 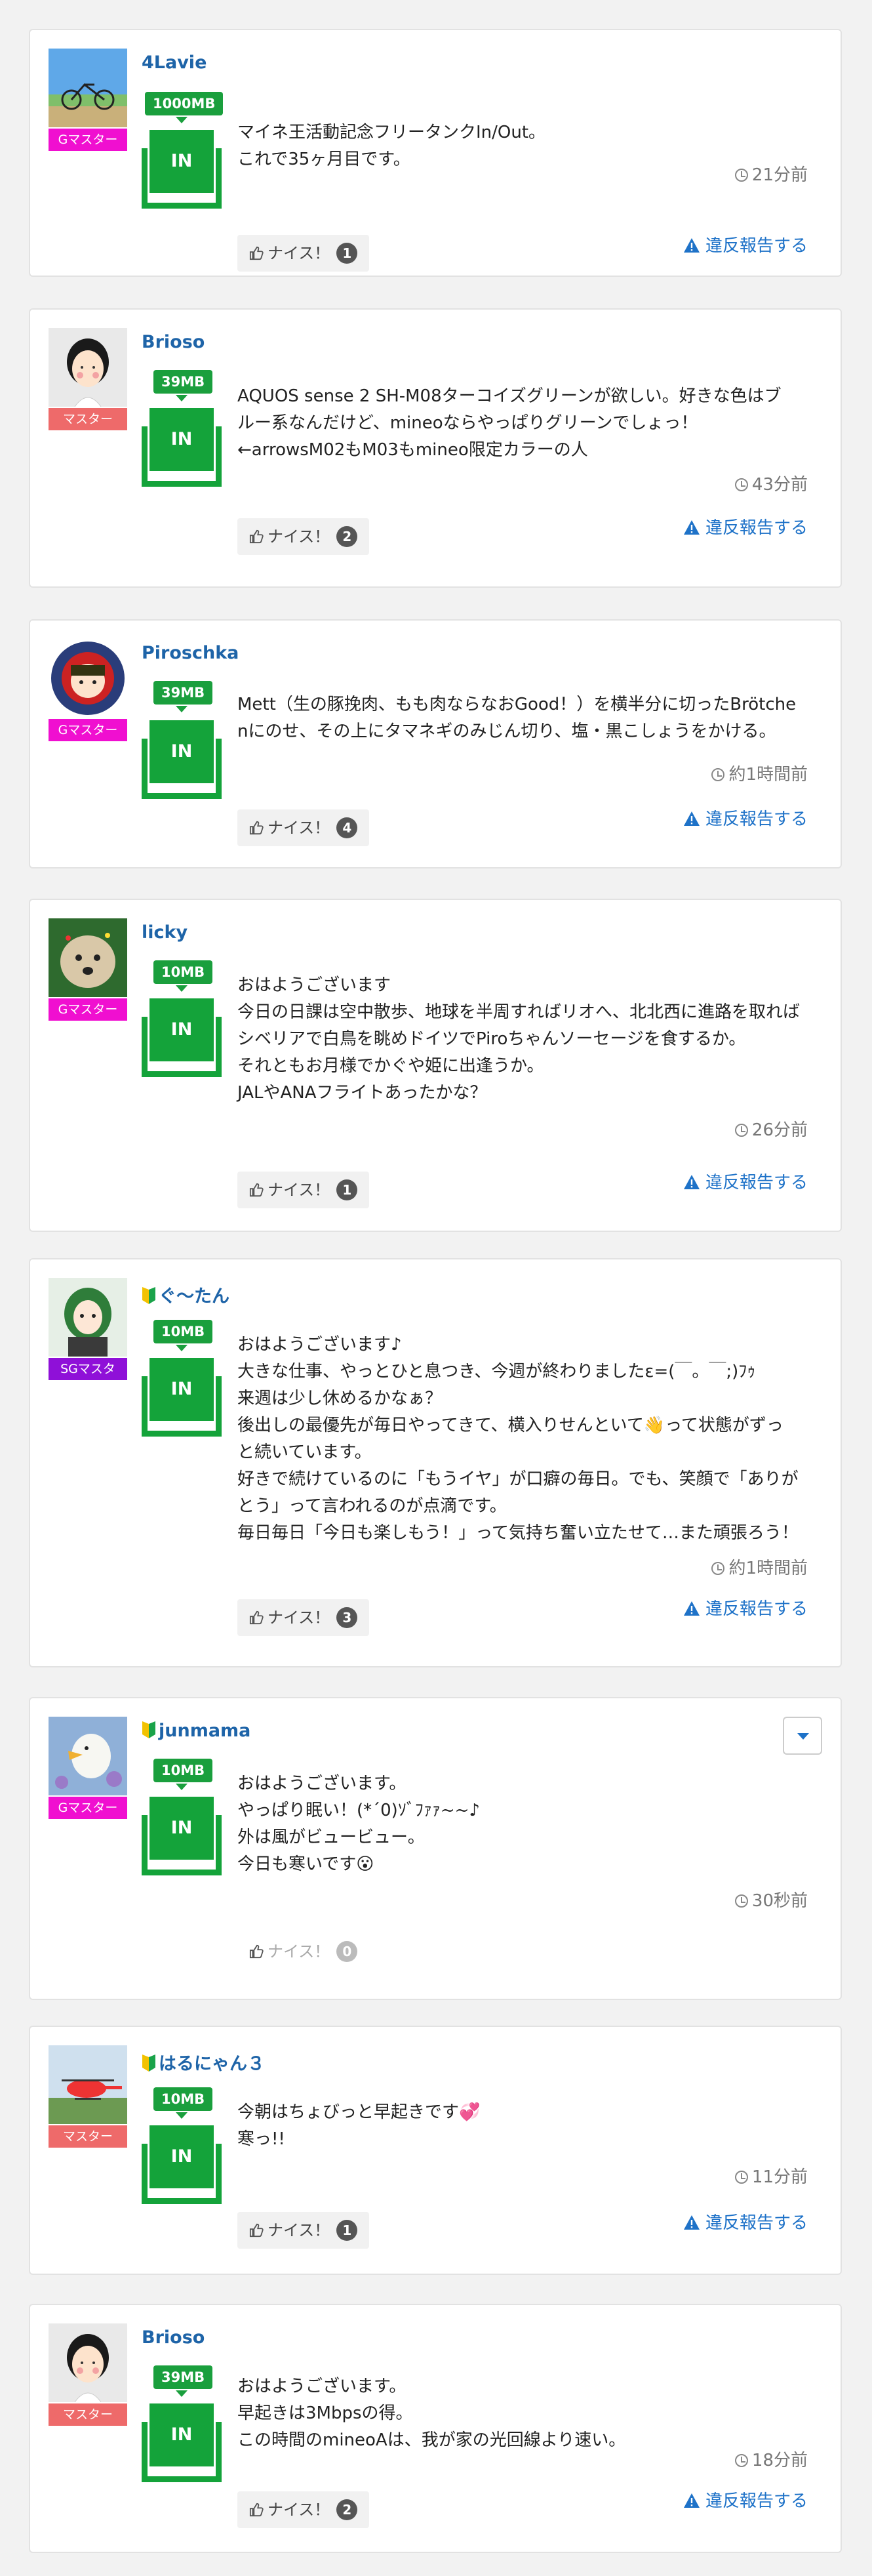 I want to click on post-text-line: 今日も寒いです😮, so click(x=305, y=1864).